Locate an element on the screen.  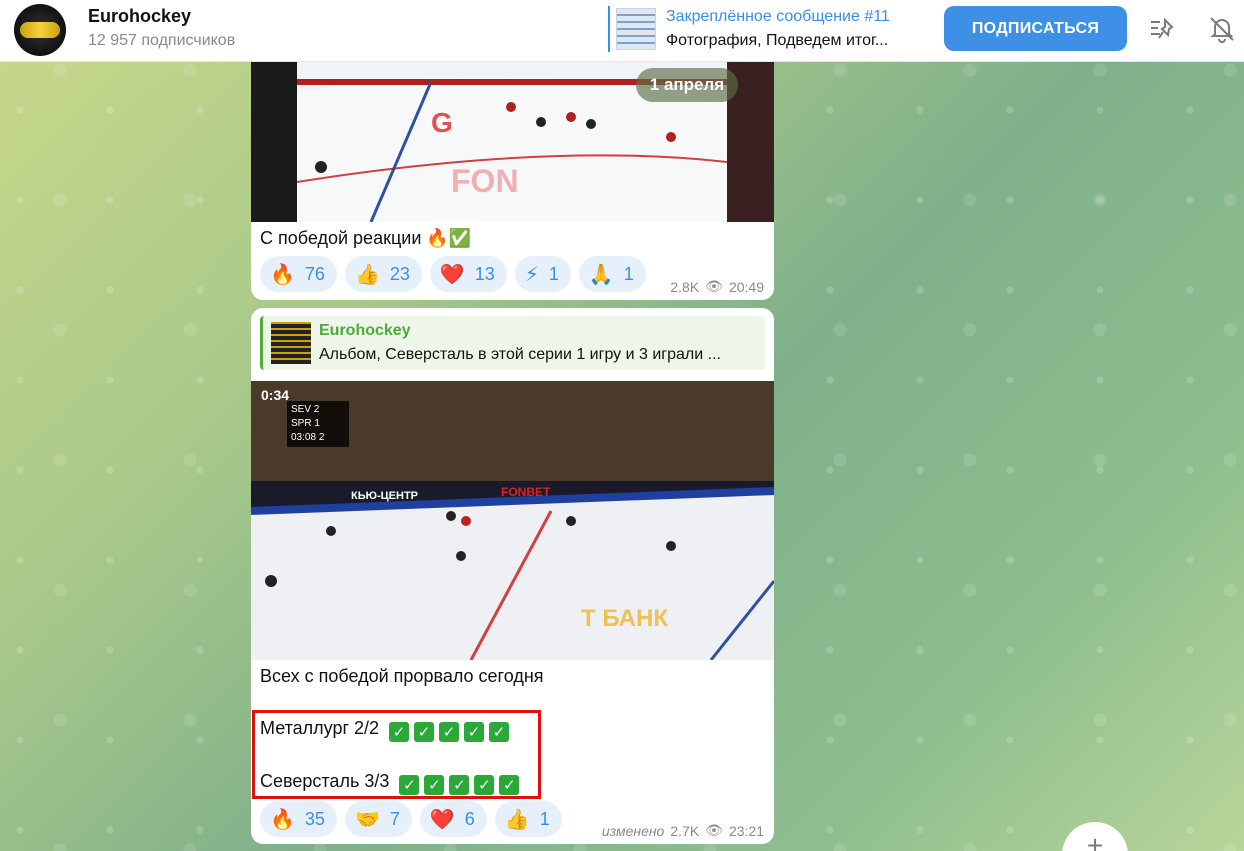
pin-list-icon is located at coordinates (1162, 29).